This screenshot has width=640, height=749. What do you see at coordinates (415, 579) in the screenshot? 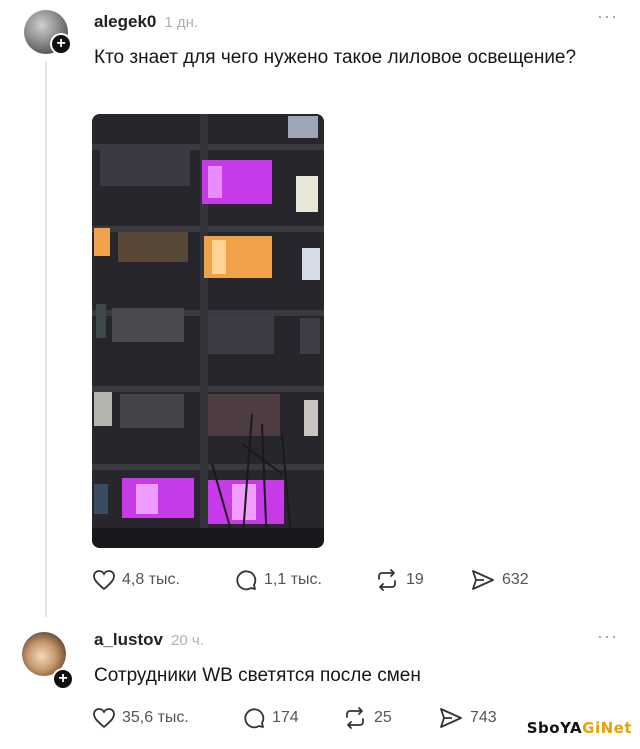
I see `repost-count: 19` at bounding box center [415, 579].